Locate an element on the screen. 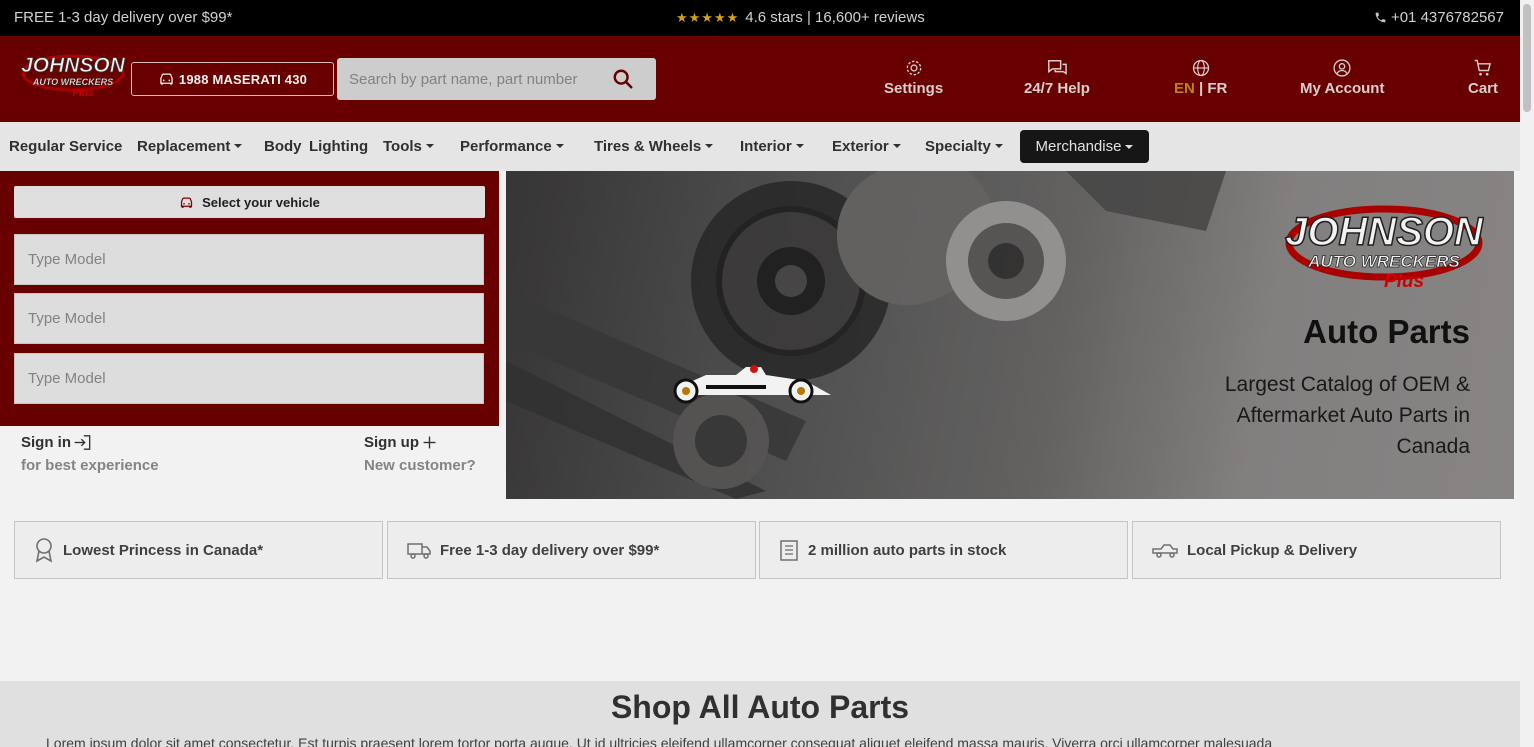 Image resolution: width=1534 pixels, height=747 pixels. select-vehicle-header: Select your vehicle is located at coordinates (249, 202).